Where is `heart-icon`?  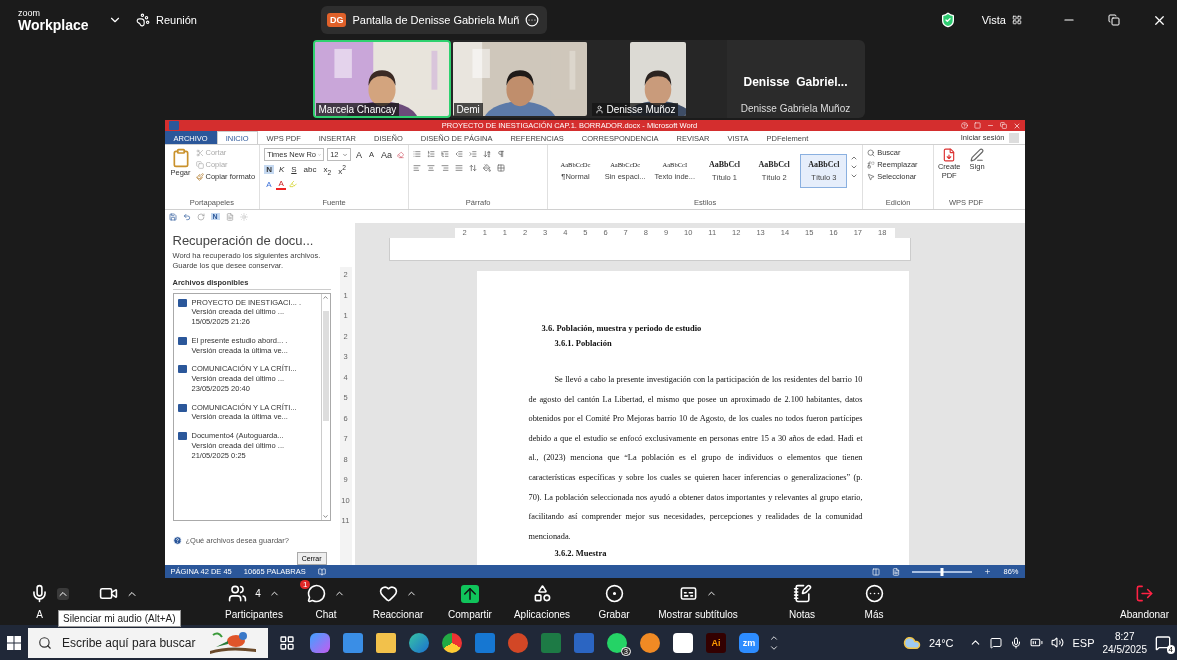
heart-icon is located at coordinates (388, 593).